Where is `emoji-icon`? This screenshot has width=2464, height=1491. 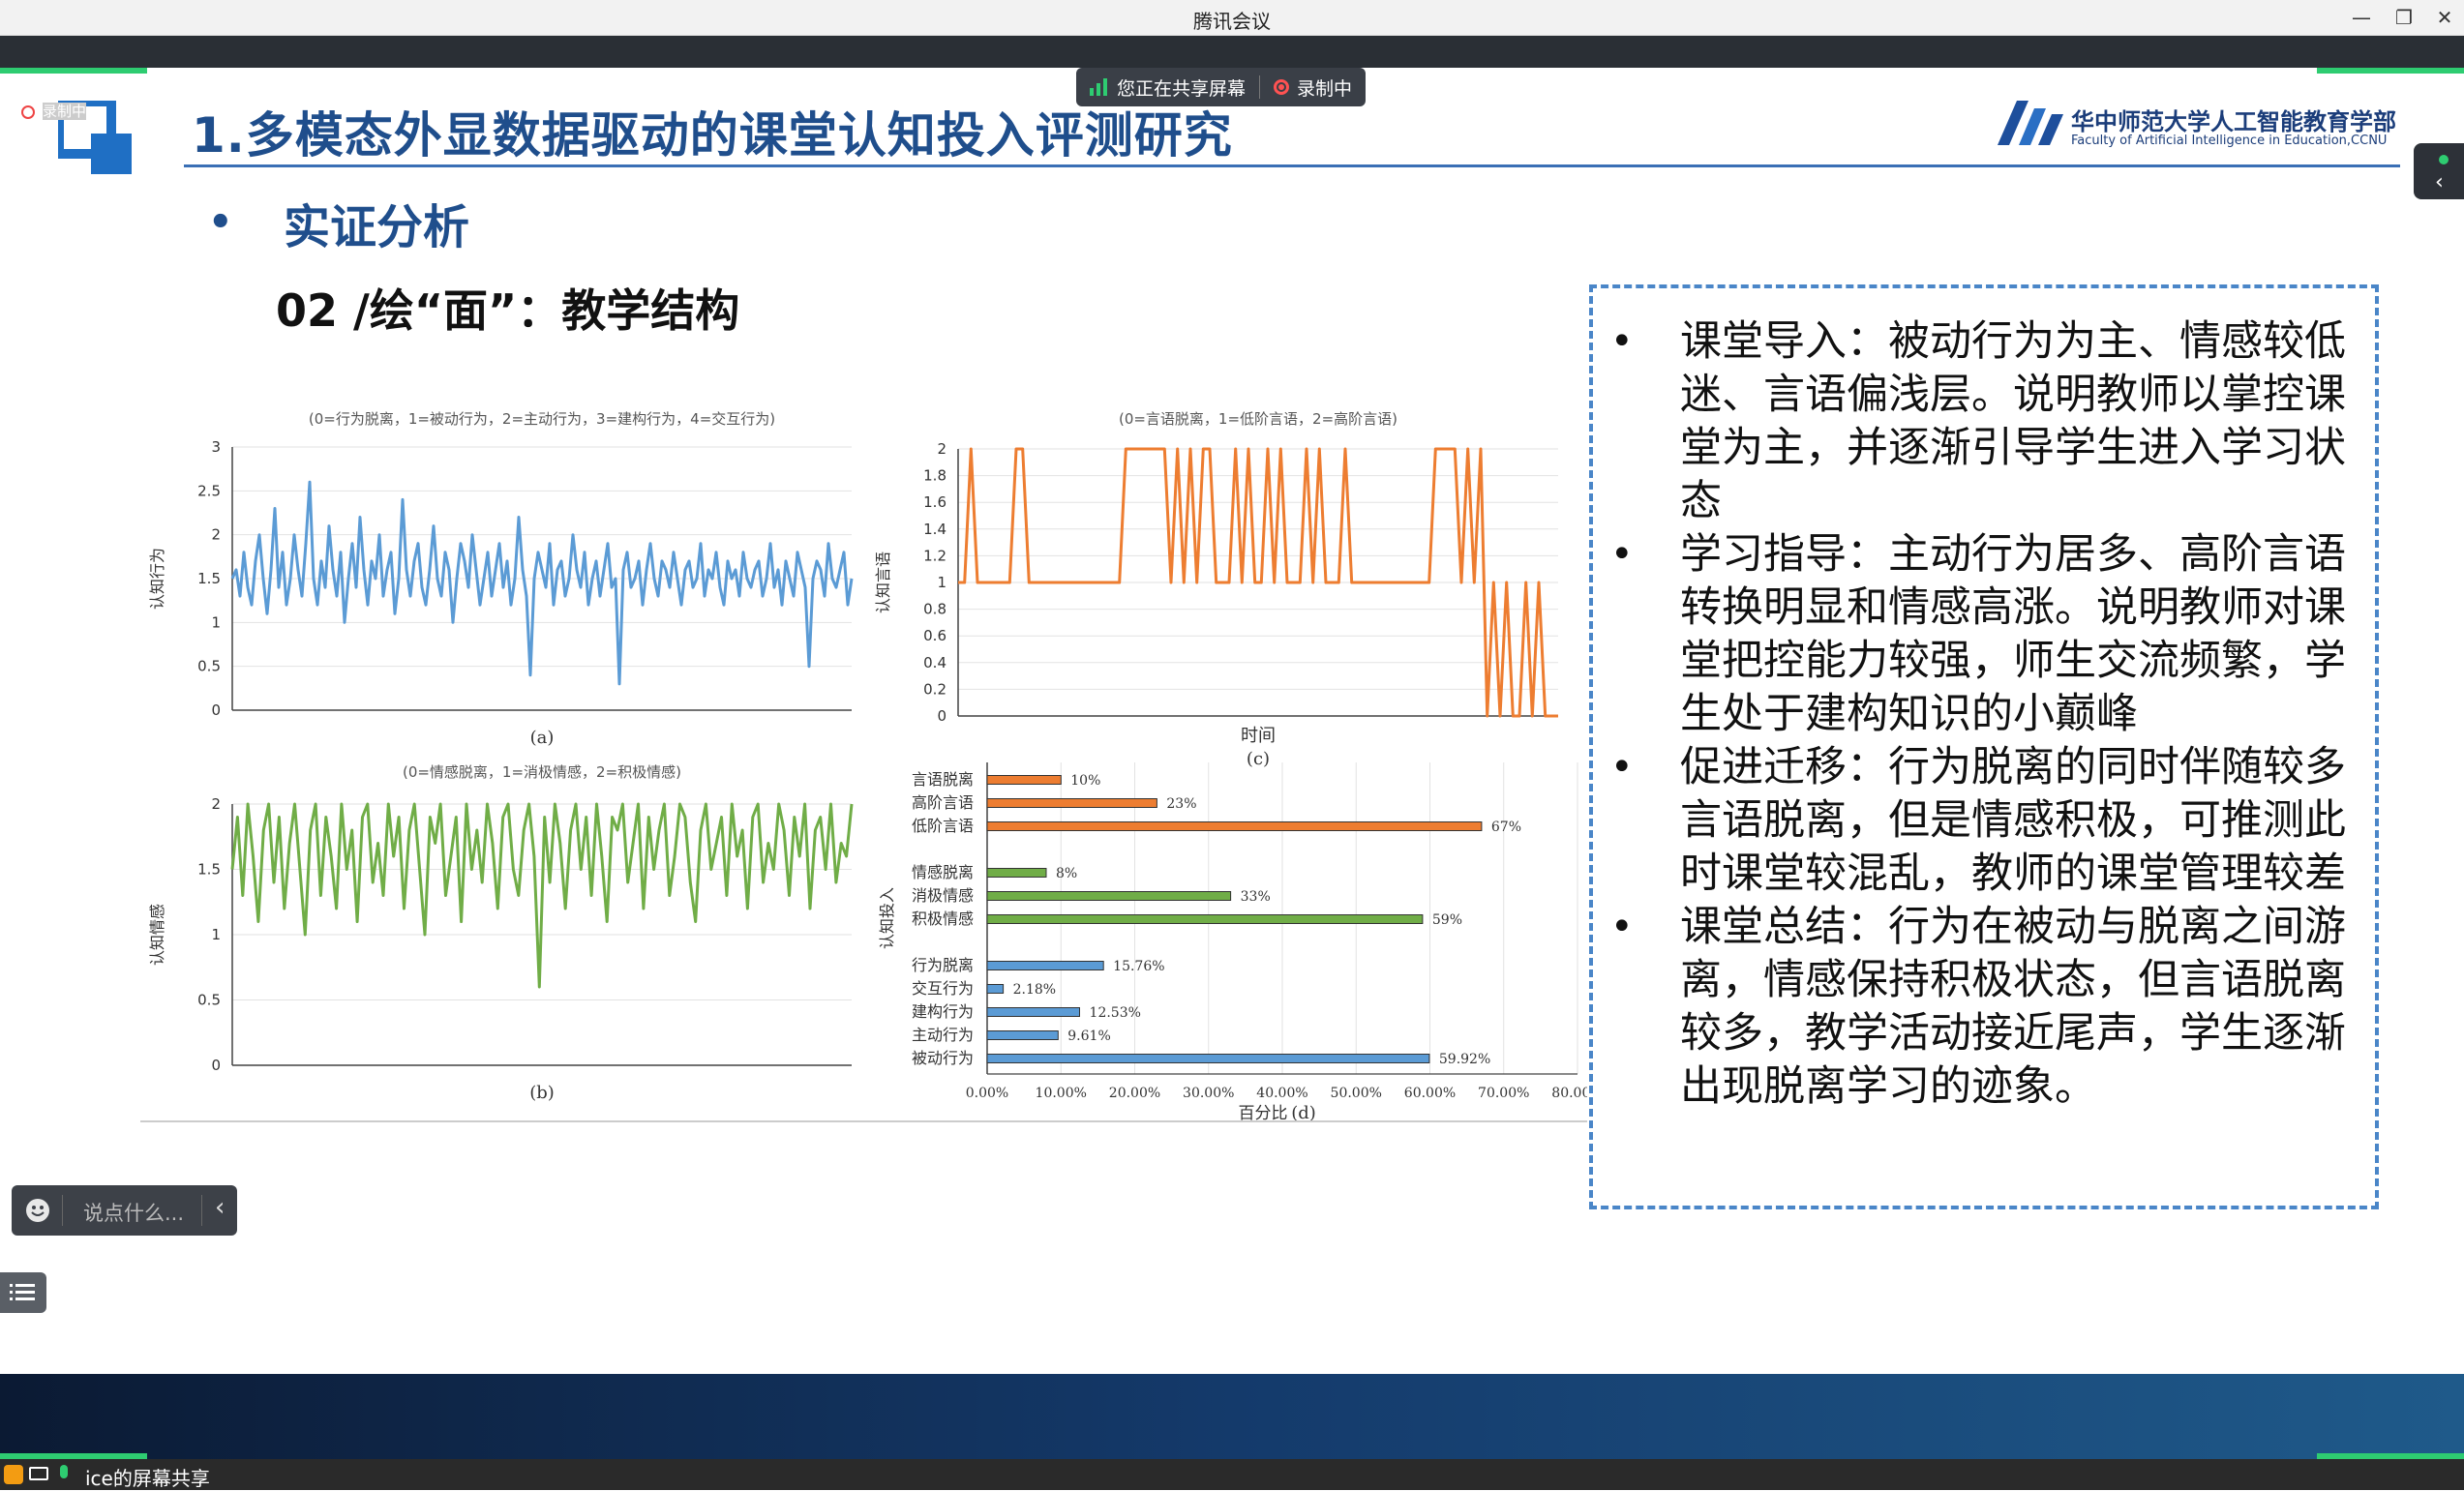 emoji-icon is located at coordinates (37, 1210).